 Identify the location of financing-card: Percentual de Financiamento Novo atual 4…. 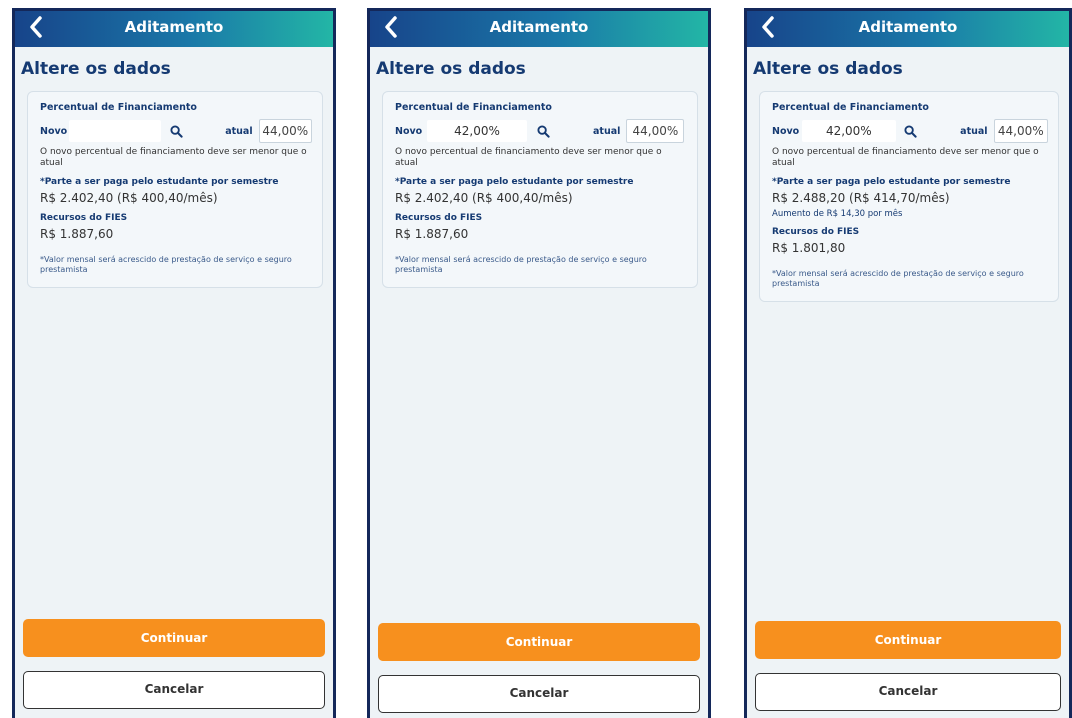
(175, 189).